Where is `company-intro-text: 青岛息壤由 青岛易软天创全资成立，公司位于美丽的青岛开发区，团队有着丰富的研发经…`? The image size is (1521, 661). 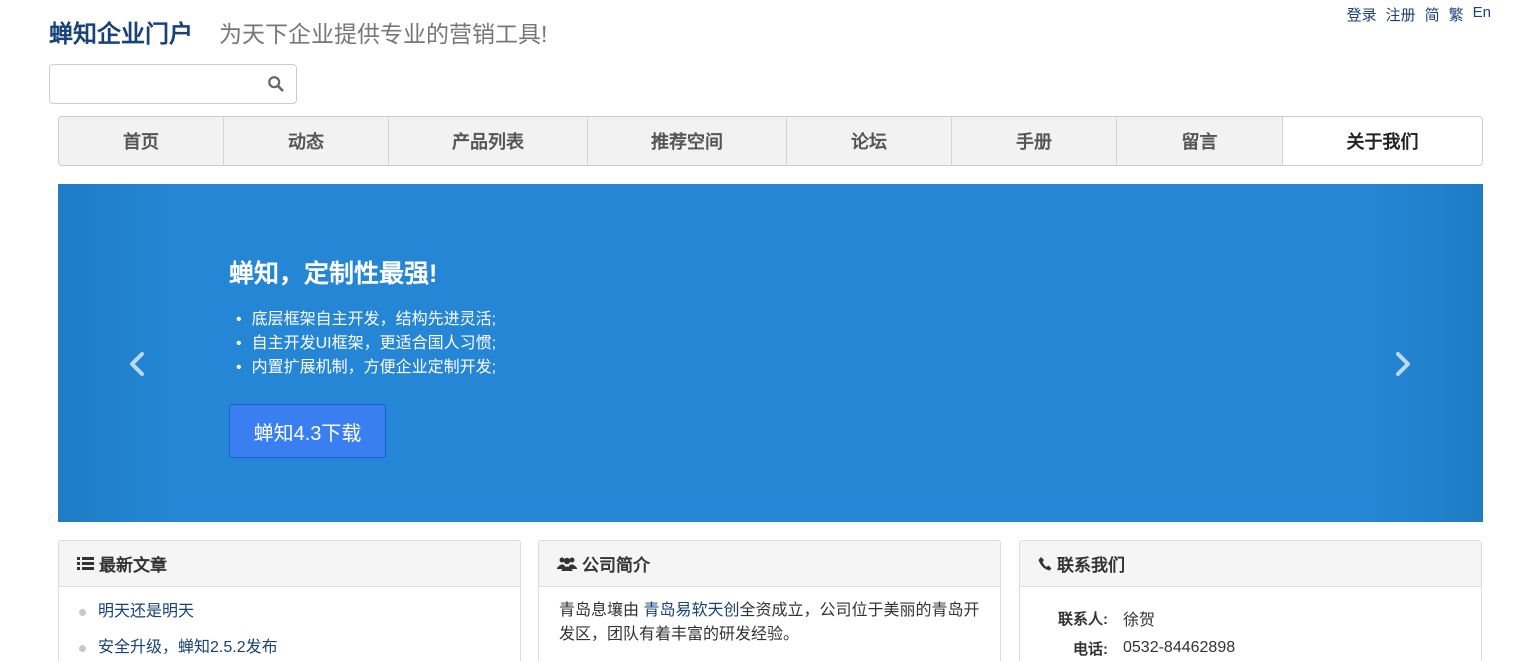 company-intro-text: 青岛息壤由 青岛易软天创全资成立，公司位于美丽的青岛开发区，团队有着丰富的研发经… is located at coordinates (769, 623).